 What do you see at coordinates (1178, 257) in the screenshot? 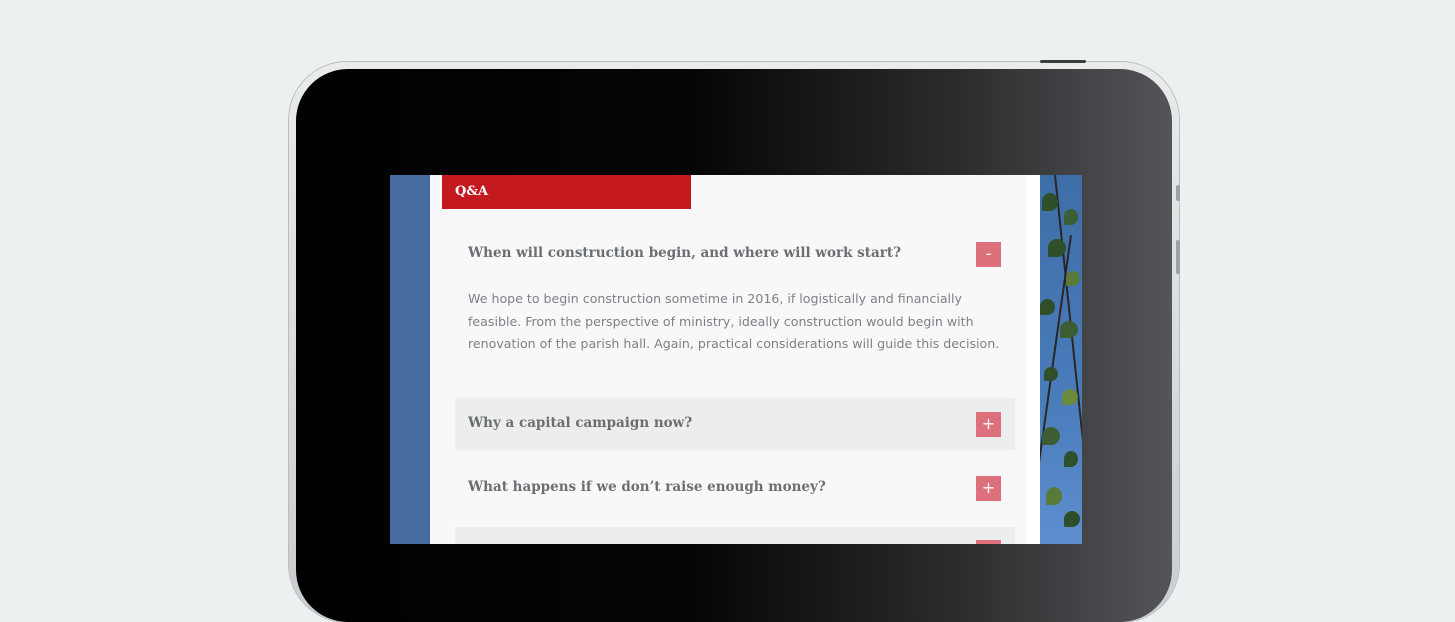
I see `tablet-volume-down-button` at bounding box center [1178, 257].